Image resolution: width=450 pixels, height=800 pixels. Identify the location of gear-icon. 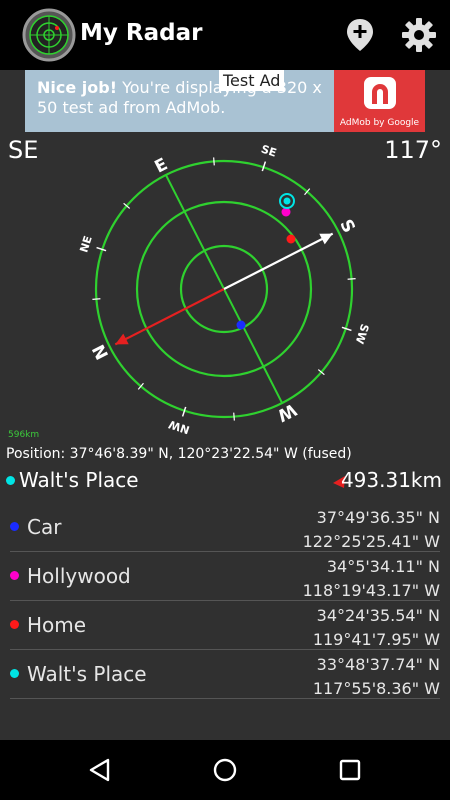
(419, 35).